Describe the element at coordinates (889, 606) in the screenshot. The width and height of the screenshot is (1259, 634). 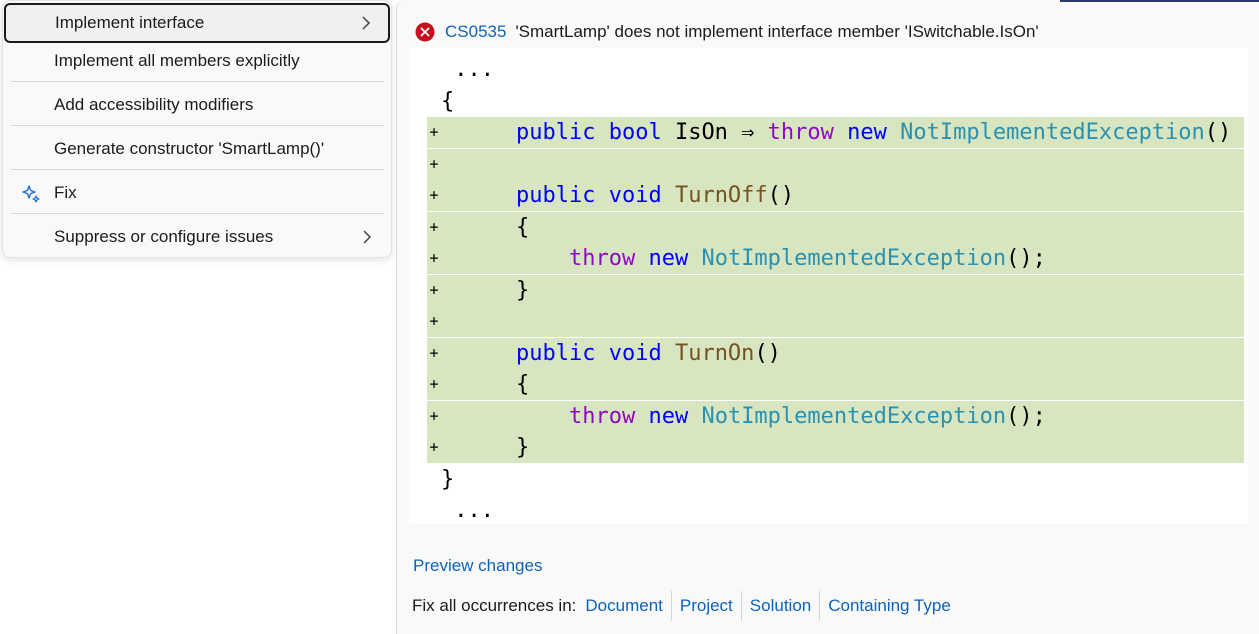
I see `scope-containing-type-link: Containing Type` at that location.